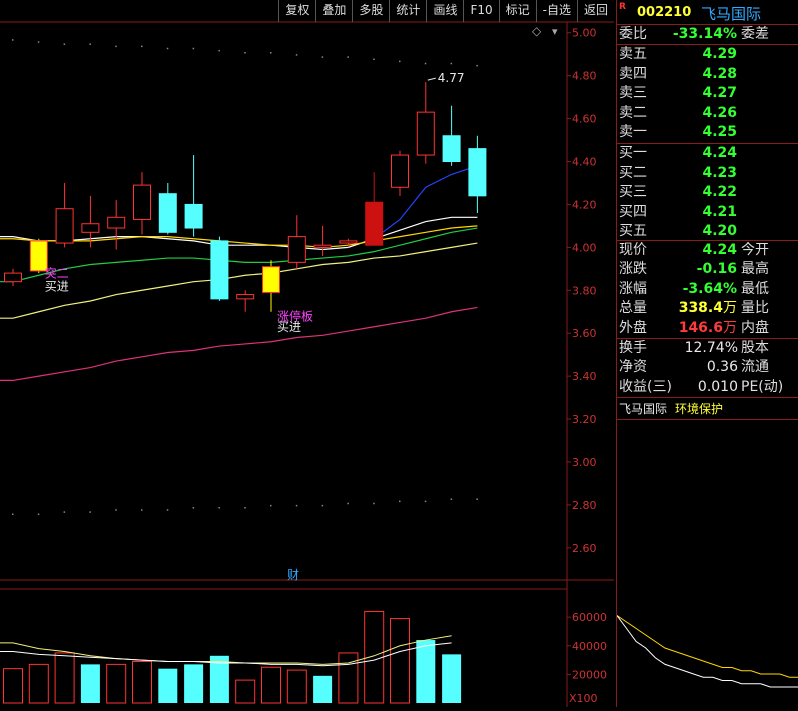 This screenshot has width=798, height=711. What do you see at coordinates (333, 11) in the screenshot?
I see `toolbar-button-1: 叠加` at bounding box center [333, 11].